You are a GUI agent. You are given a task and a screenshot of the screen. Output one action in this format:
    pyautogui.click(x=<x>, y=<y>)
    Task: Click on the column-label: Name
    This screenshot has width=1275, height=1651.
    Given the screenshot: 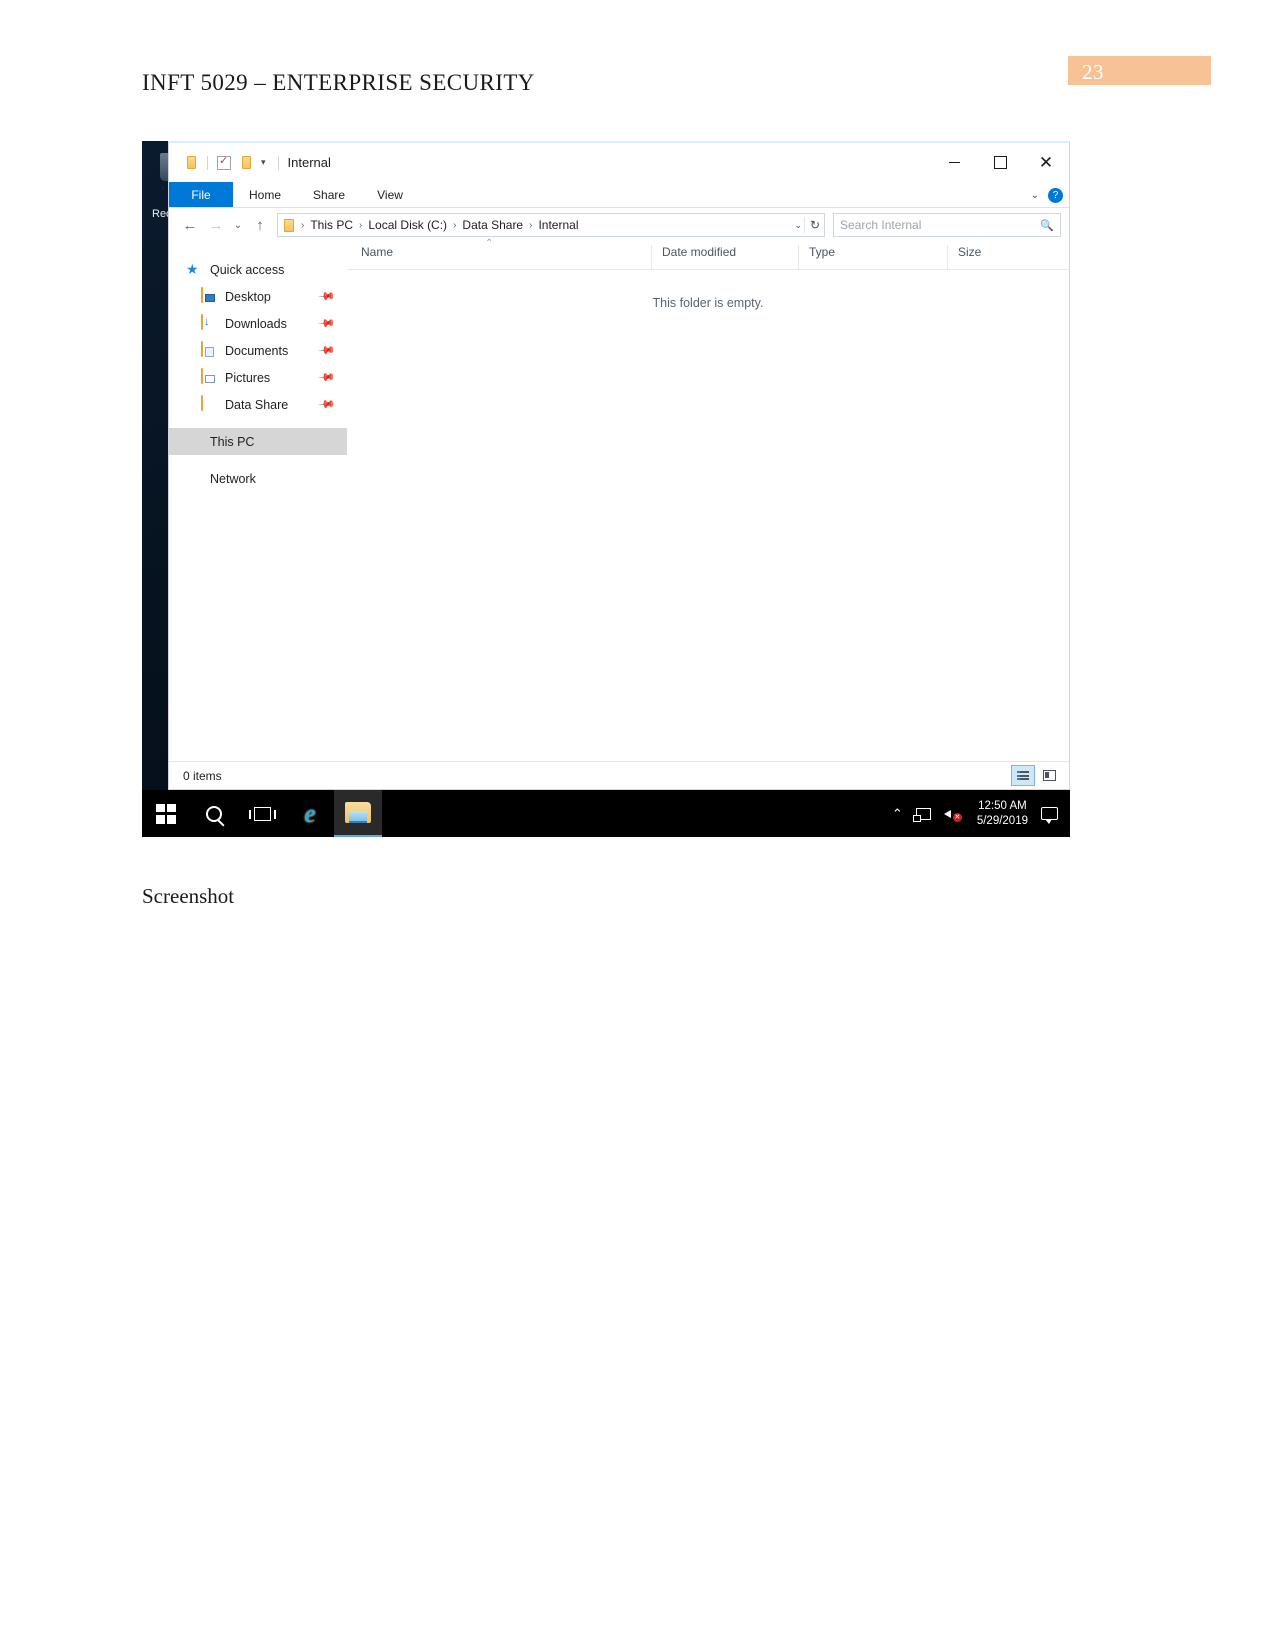 What is the action you would take?
    pyautogui.click(x=377, y=252)
    